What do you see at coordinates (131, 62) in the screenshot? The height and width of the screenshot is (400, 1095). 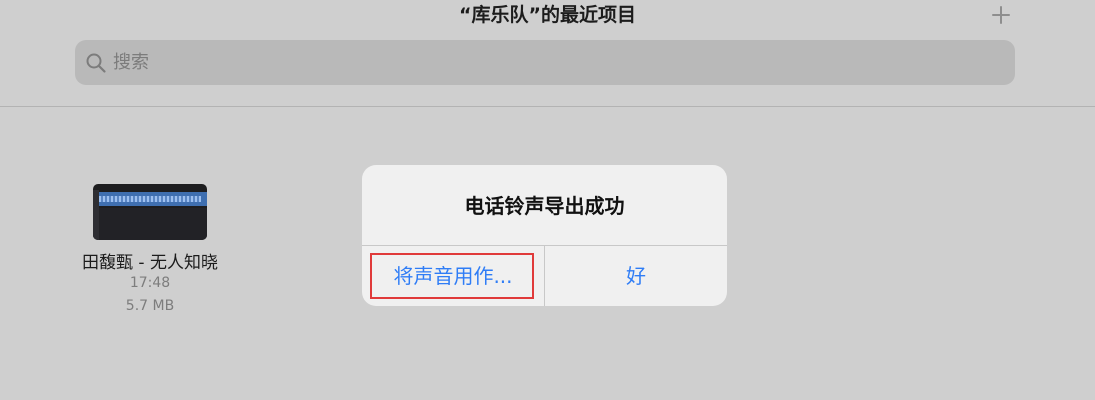 I see `search-input: 搜索` at bounding box center [131, 62].